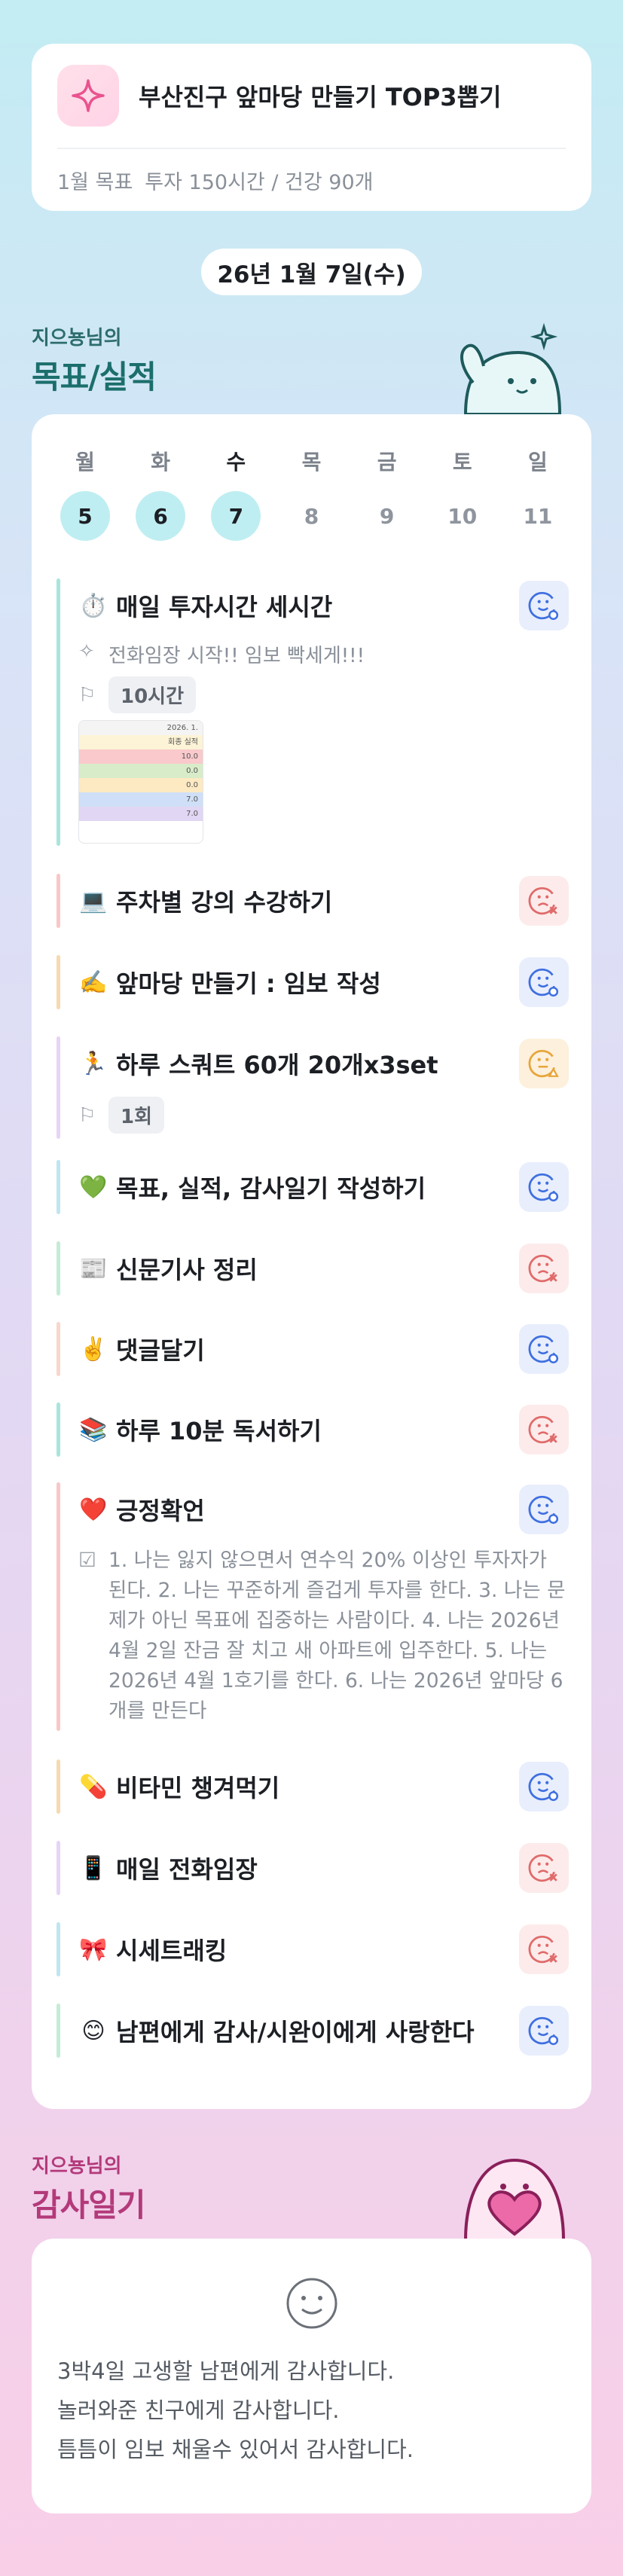  What do you see at coordinates (311, 516) in the screenshot?
I see `day-number: 8` at bounding box center [311, 516].